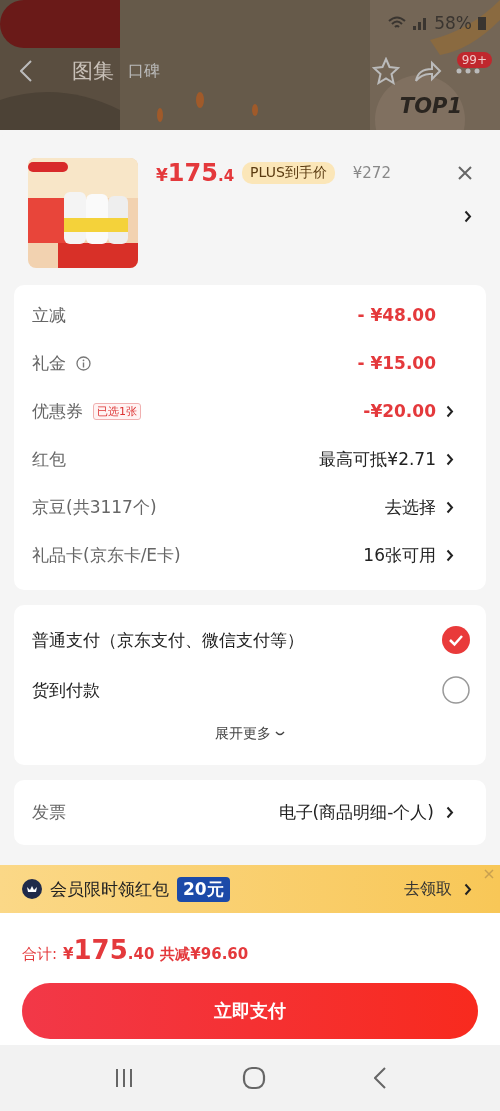 This screenshot has width=500, height=1111. What do you see at coordinates (93, 71) in the screenshot?
I see `nav-tab: 图集` at bounding box center [93, 71].